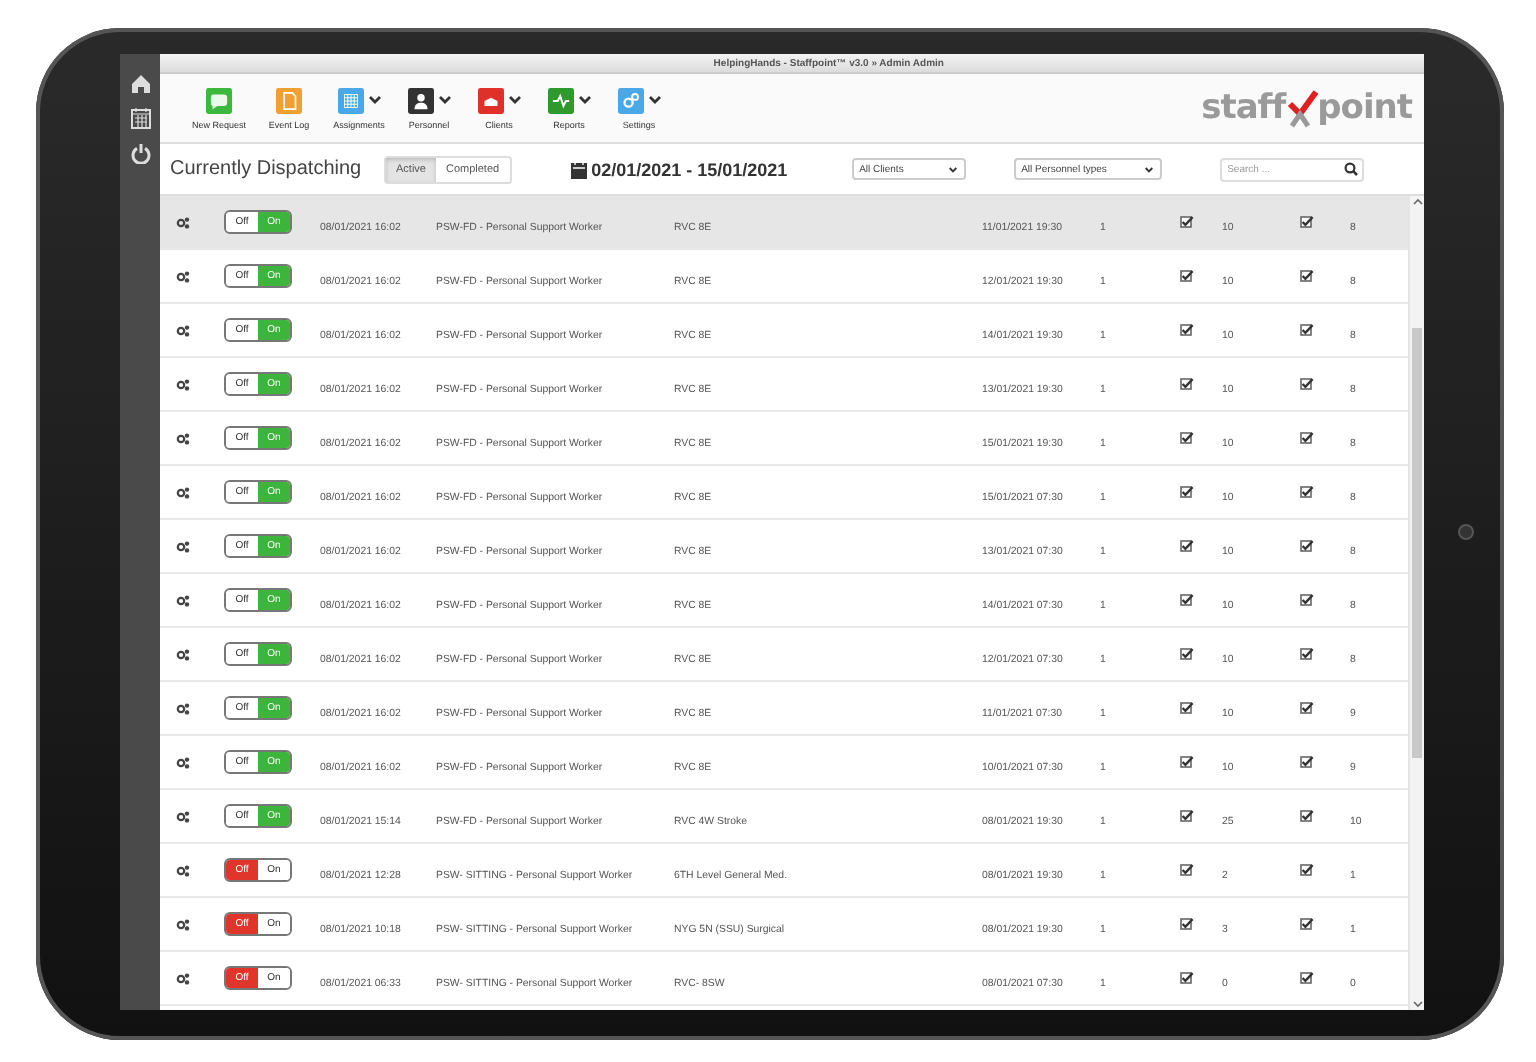 The width and height of the screenshot is (1536, 1062). I want to click on scrollbar-thumb, so click(1417, 543).